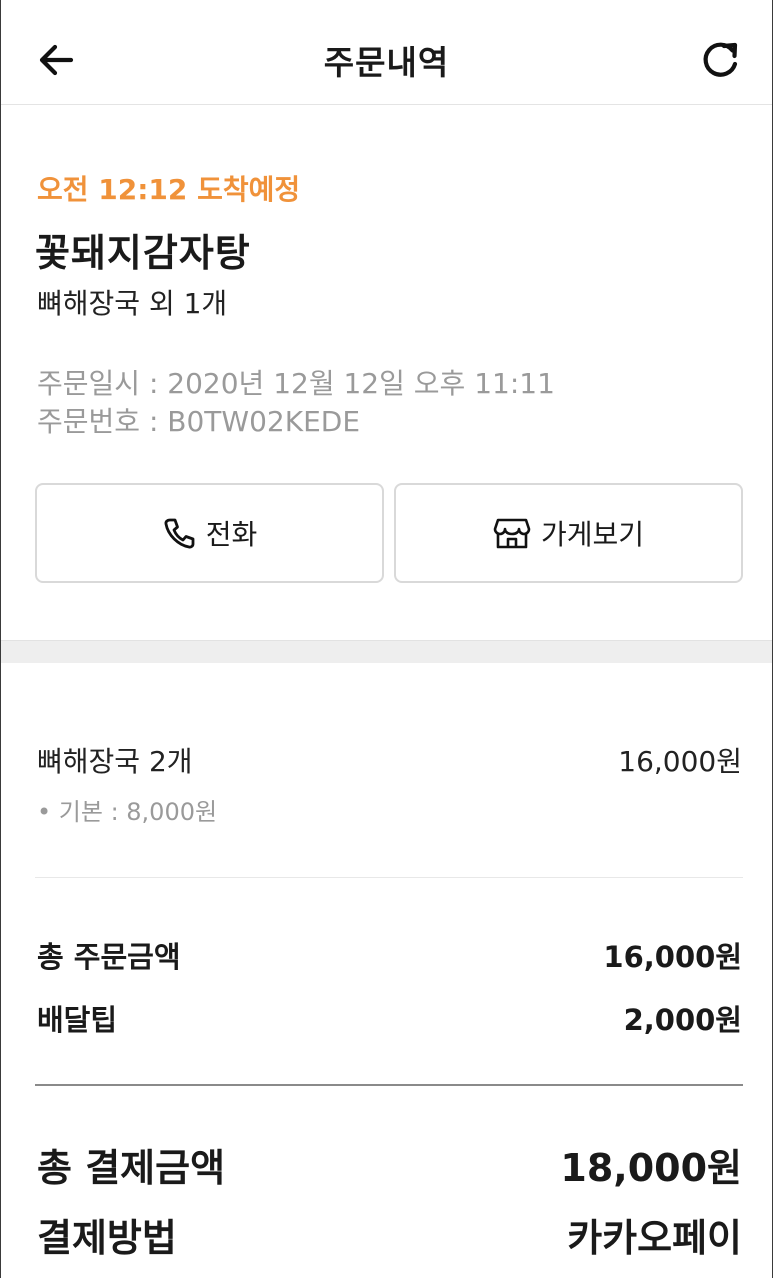 This screenshot has height=1278, width=773. I want to click on call-button: 전화, so click(209, 533).